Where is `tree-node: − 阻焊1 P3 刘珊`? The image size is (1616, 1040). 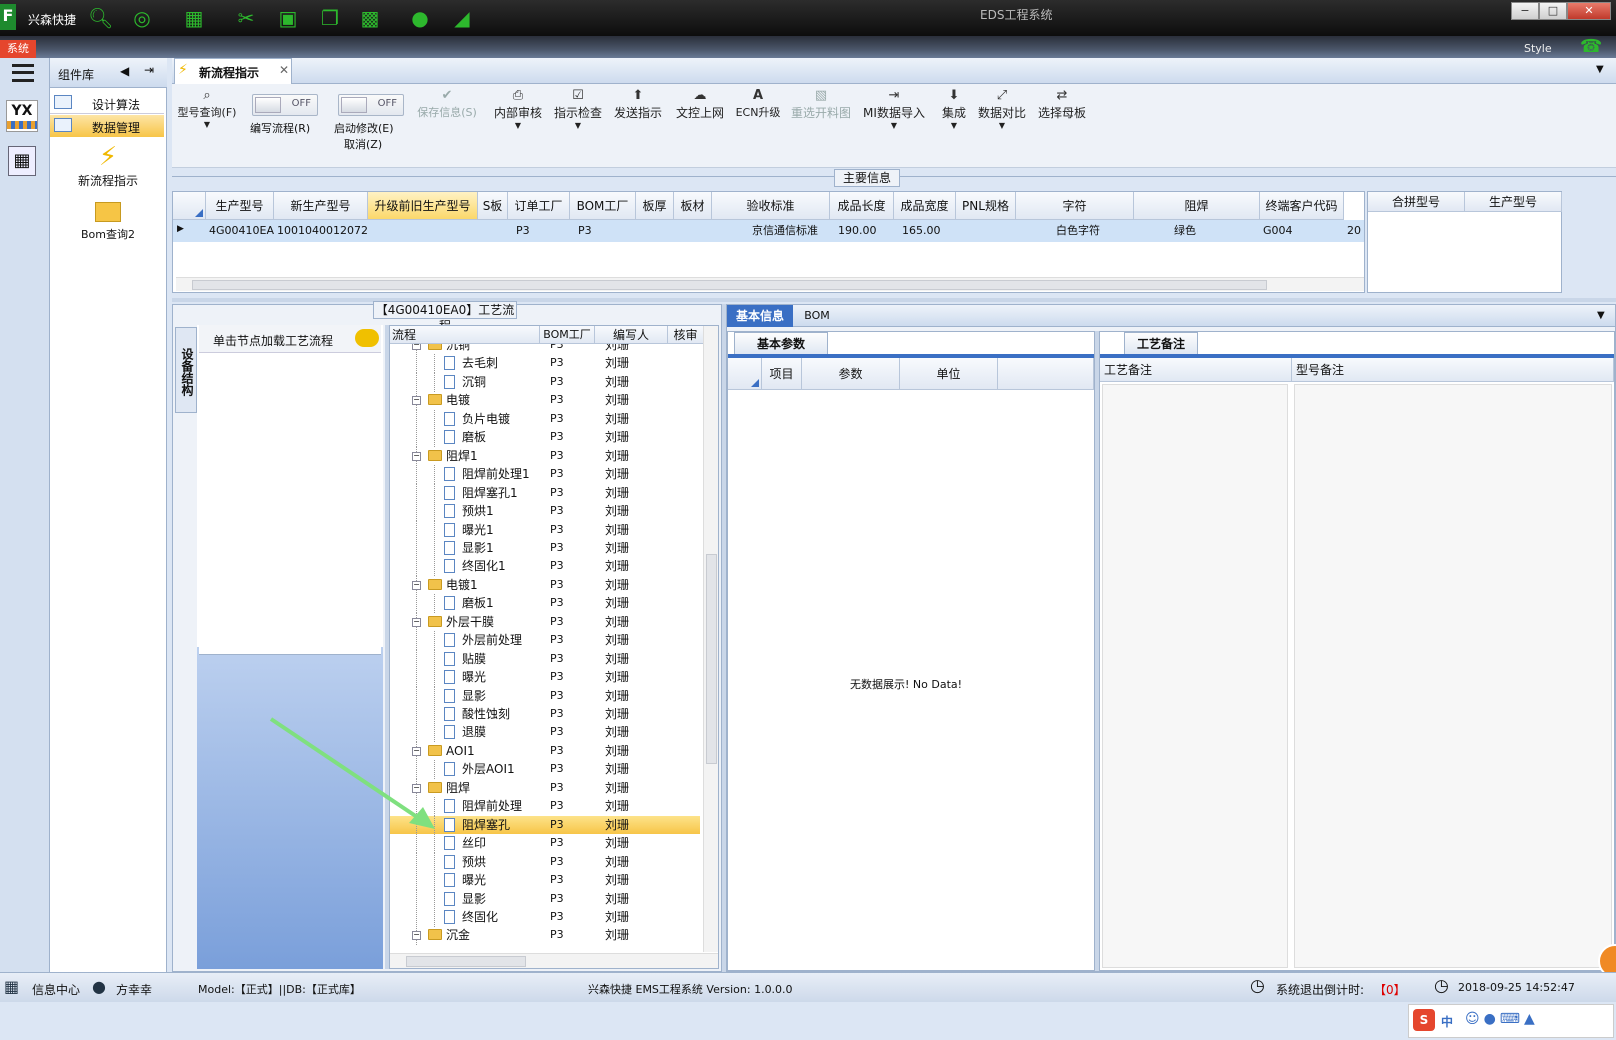
tree-node: − 阻焊1 P3 刘珊 is located at coordinates (545, 456).